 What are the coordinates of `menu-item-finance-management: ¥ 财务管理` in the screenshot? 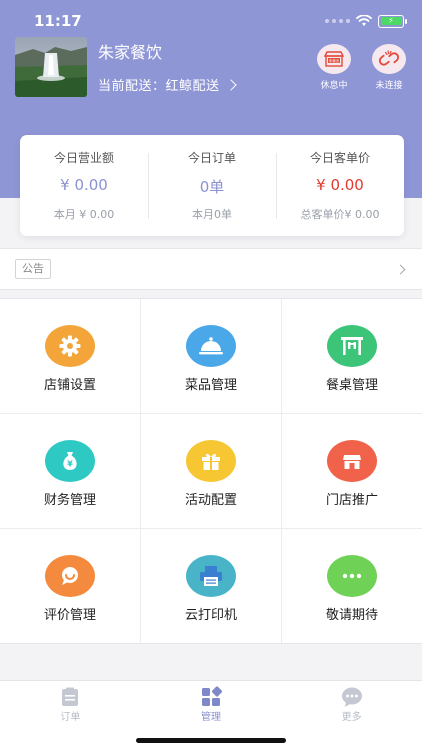 It's located at (70, 471).